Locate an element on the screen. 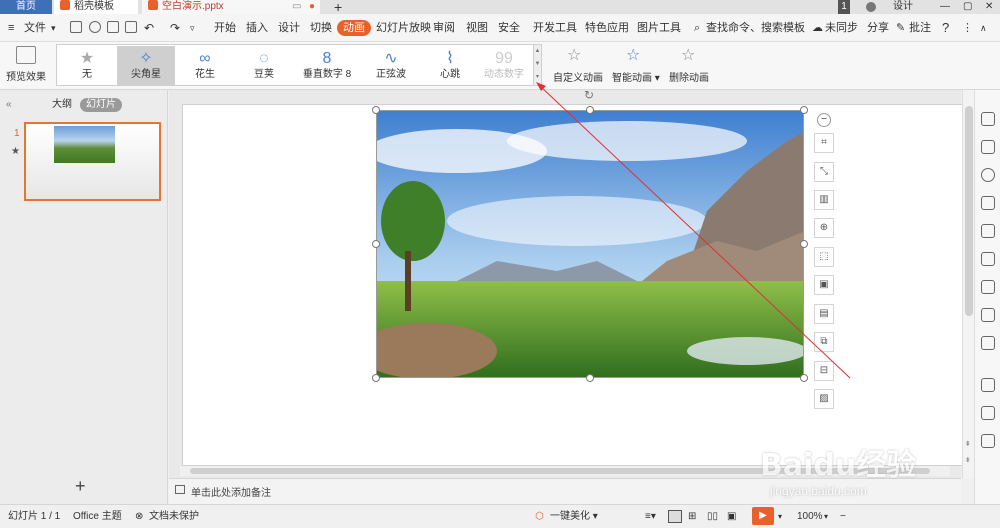  help-pane-icon is located at coordinates (988, 441).